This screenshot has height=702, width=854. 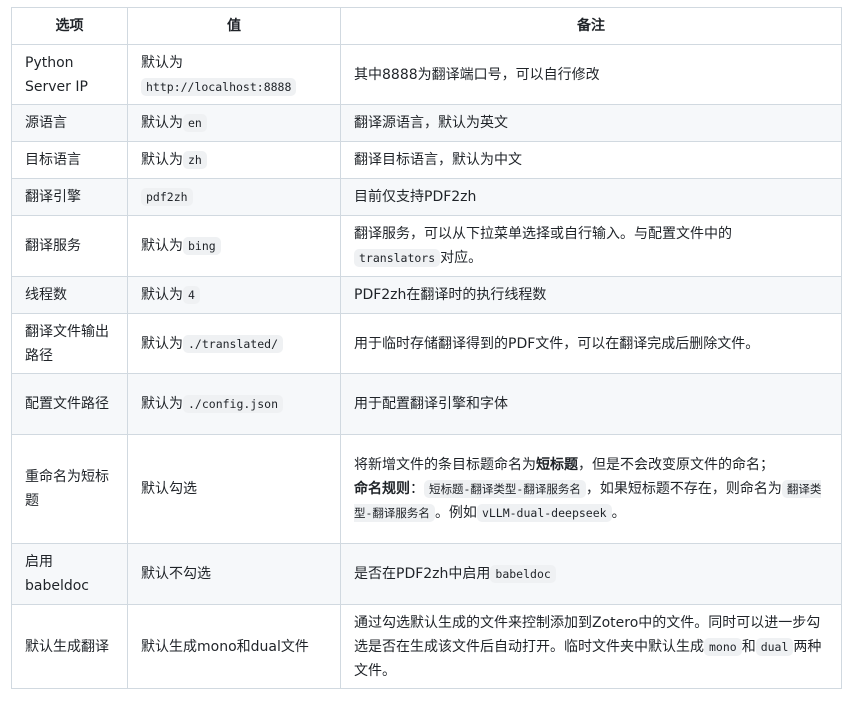 I want to click on note-text: ，但是不会改变原文件的命名；, so click(x=676, y=465).